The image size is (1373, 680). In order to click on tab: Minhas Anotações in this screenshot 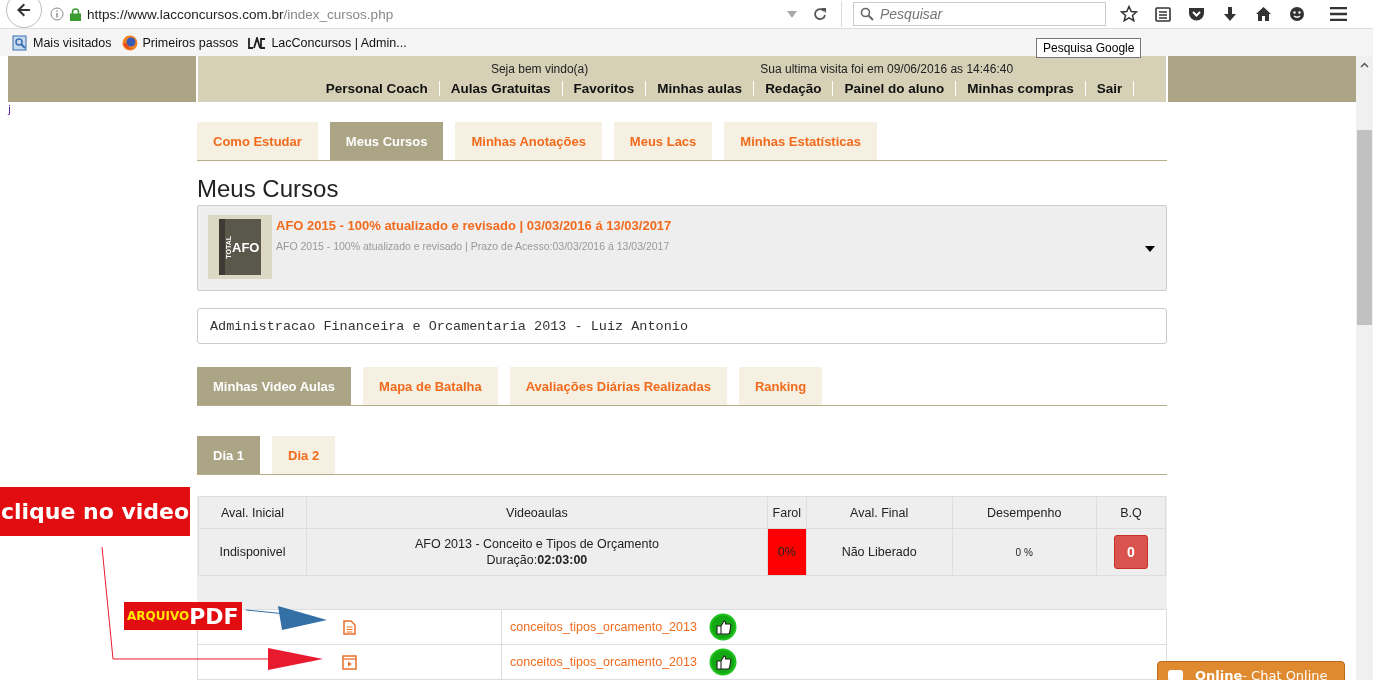, I will do `click(528, 141)`.